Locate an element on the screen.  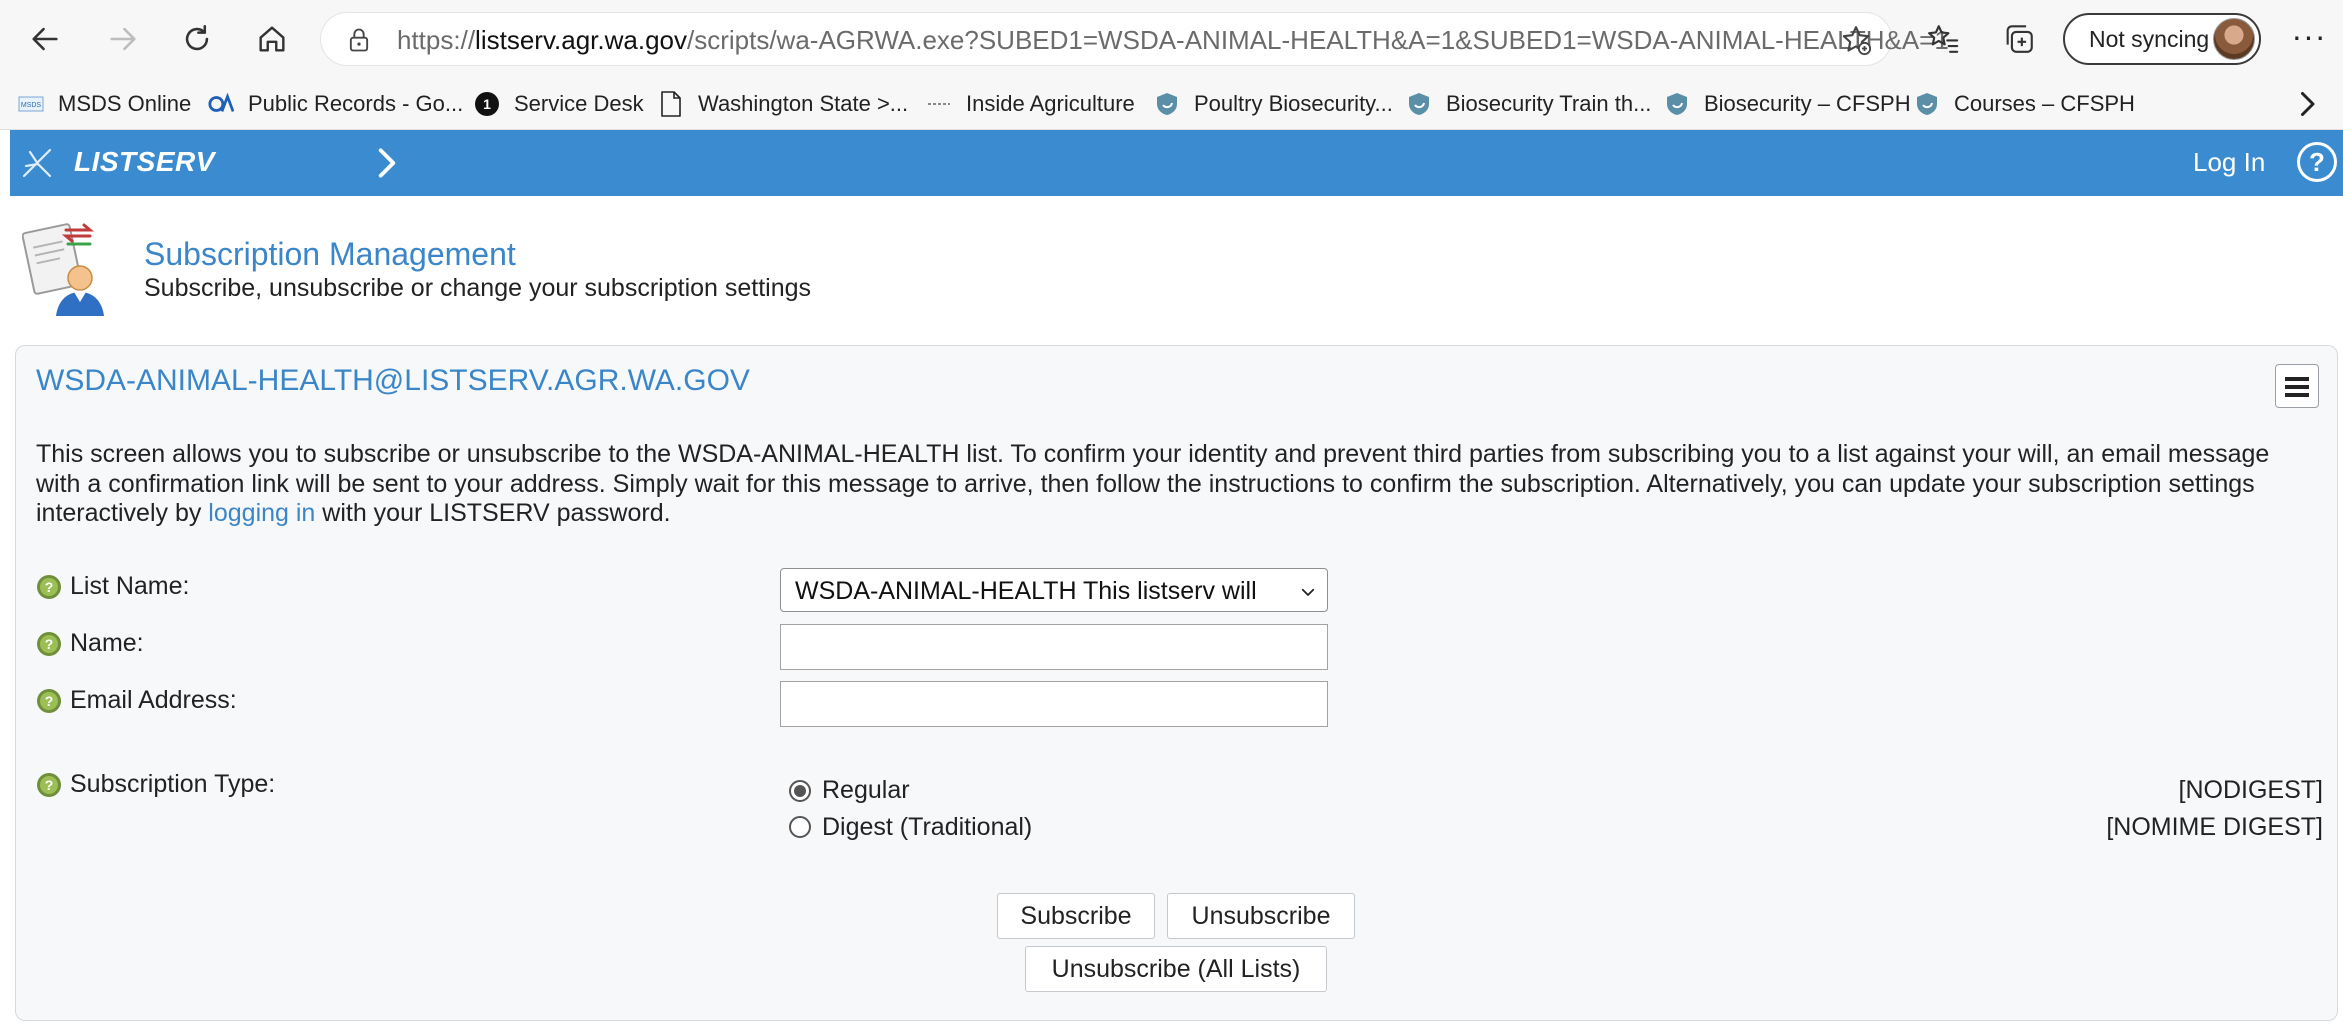
regular-radio-label: Regular is located at coordinates (866, 790).